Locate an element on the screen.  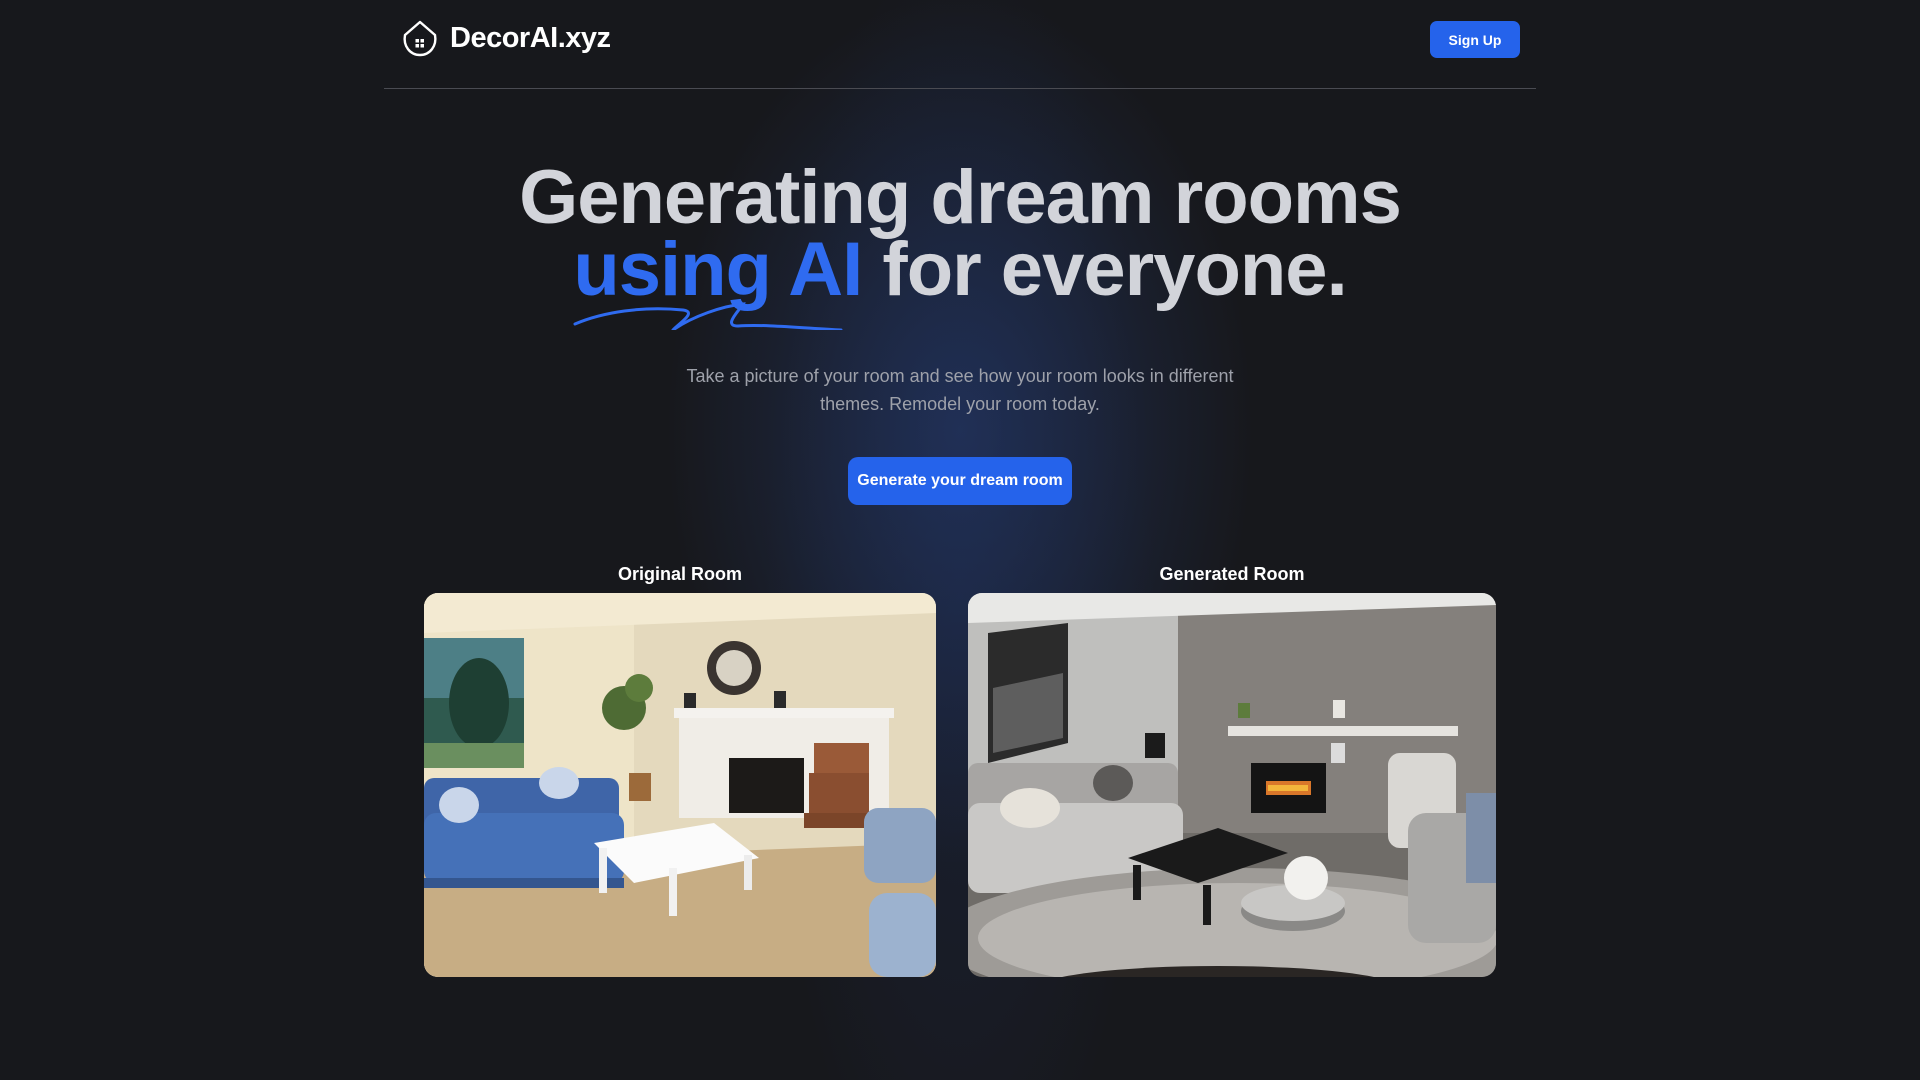
brand-name: DecorAI.xyz is located at coordinates (530, 37).